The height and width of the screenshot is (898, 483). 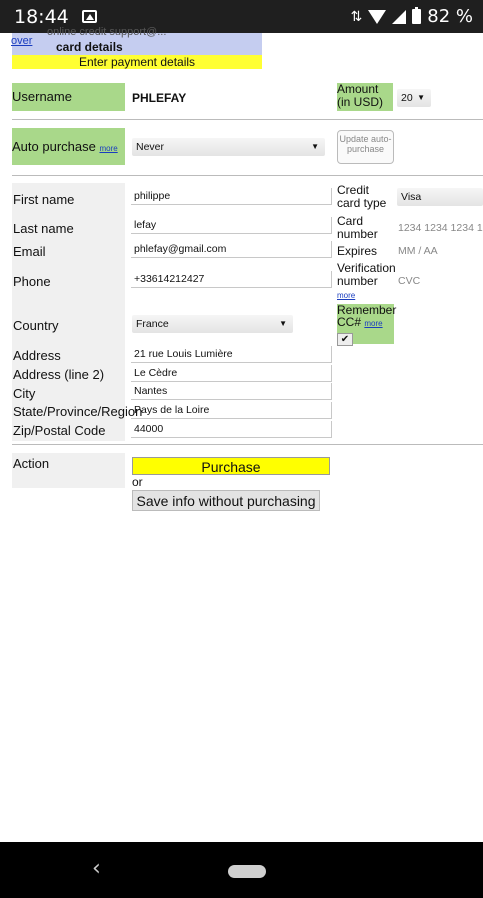 What do you see at coordinates (159, 98) in the screenshot?
I see `username-value: PHLEFAY` at bounding box center [159, 98].